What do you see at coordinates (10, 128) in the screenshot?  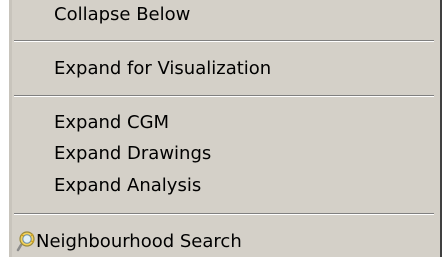 I see `menu-left-bevel` at bounding box center [10, 128].